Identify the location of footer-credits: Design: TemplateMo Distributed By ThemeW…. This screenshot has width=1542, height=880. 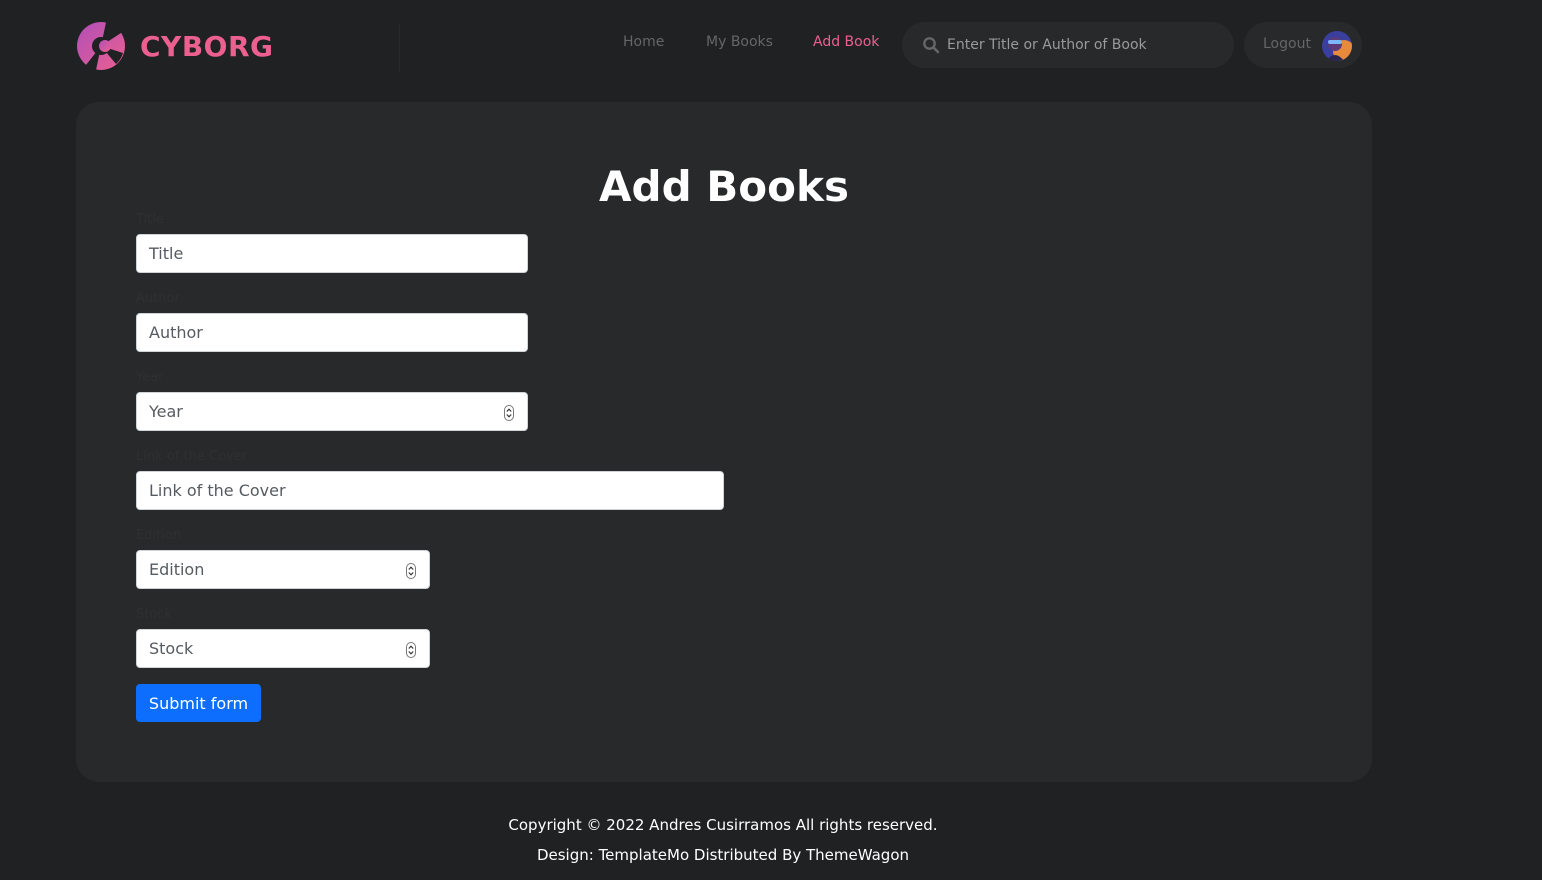
(723, 855).